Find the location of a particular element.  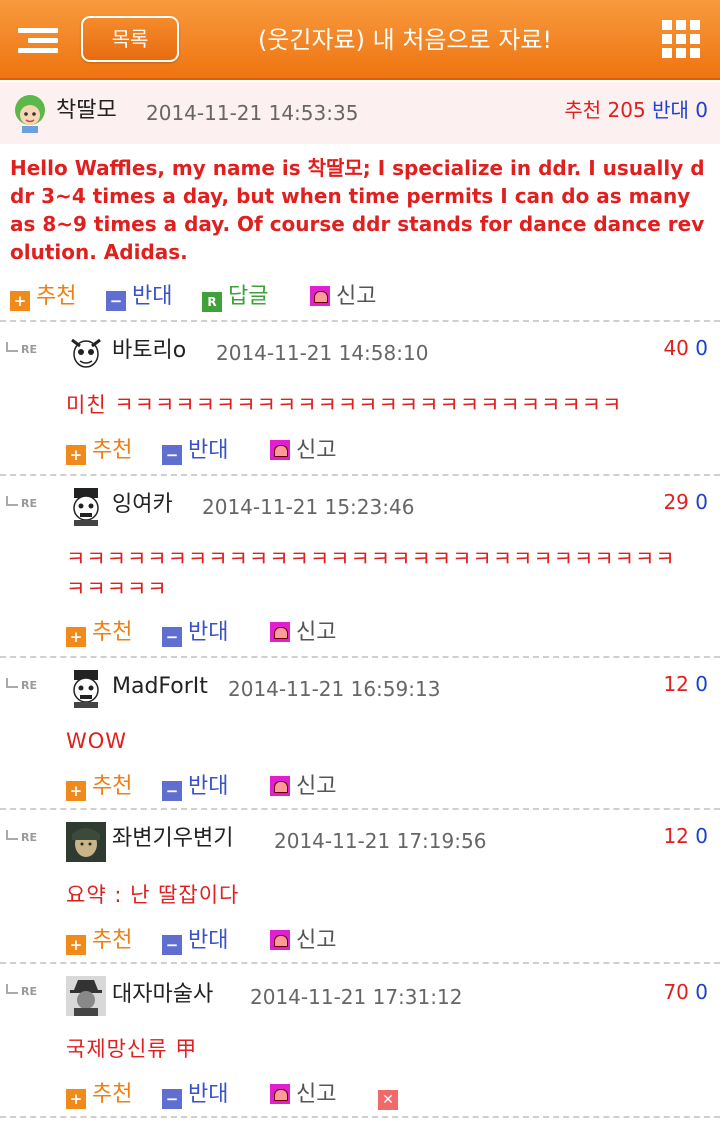

comment-actions: + 추천 − 반대 신고 ✕ is located at coordinates (381, 1095).